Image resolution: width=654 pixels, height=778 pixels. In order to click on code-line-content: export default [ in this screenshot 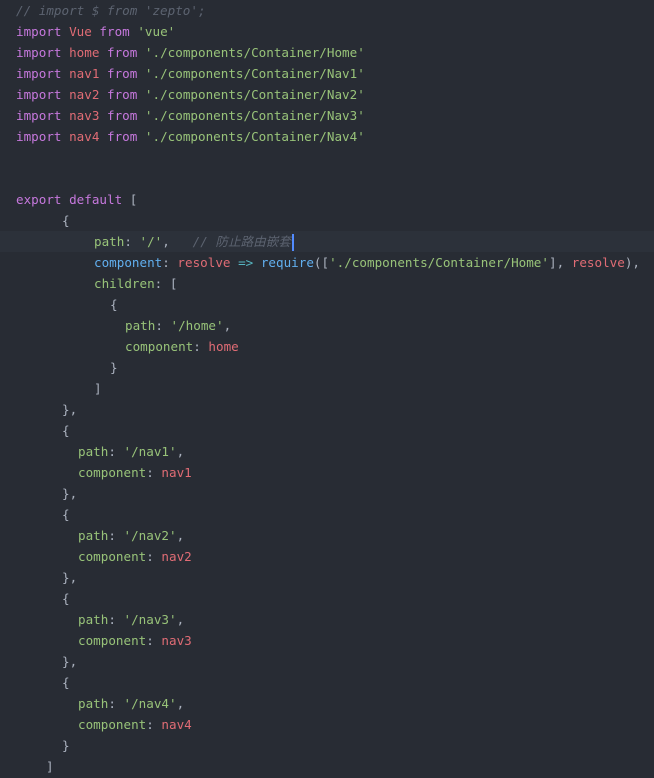, I will do `click(76, 199)`.